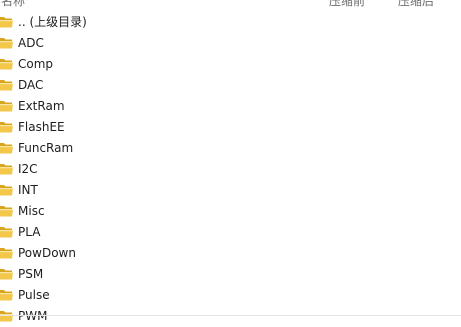 This screenshot has height=327, width=461. What do you see at coordinates (347, 4) in the screenshot?
I see `column-size-before: 压缩前` at bounding box center [347, 4].